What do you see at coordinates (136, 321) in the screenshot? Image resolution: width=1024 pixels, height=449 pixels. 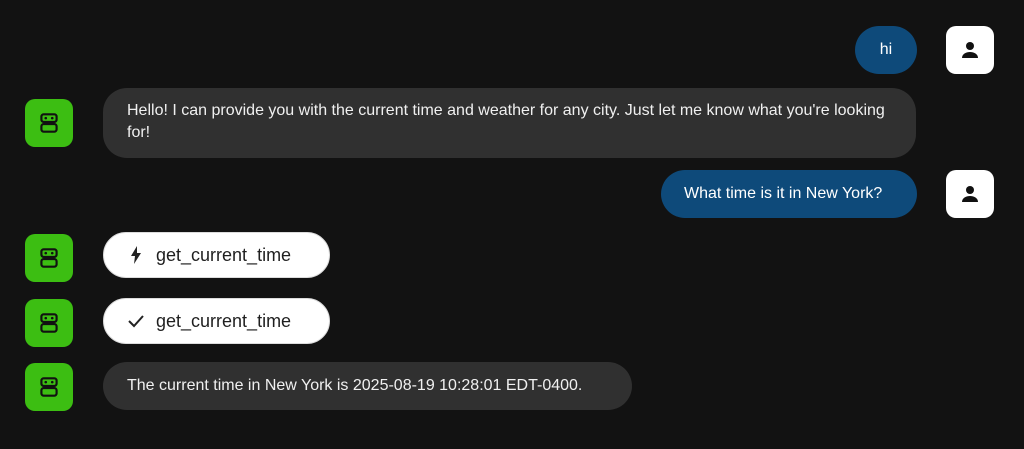 I see `check-icon` at bounding box center [136, 321].